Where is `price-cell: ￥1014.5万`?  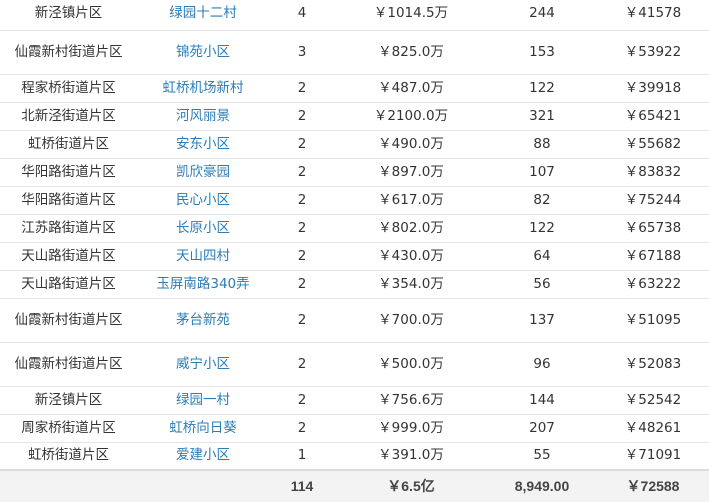 price-cell: ￥1014.5万 is located at coordinates (411, 15).